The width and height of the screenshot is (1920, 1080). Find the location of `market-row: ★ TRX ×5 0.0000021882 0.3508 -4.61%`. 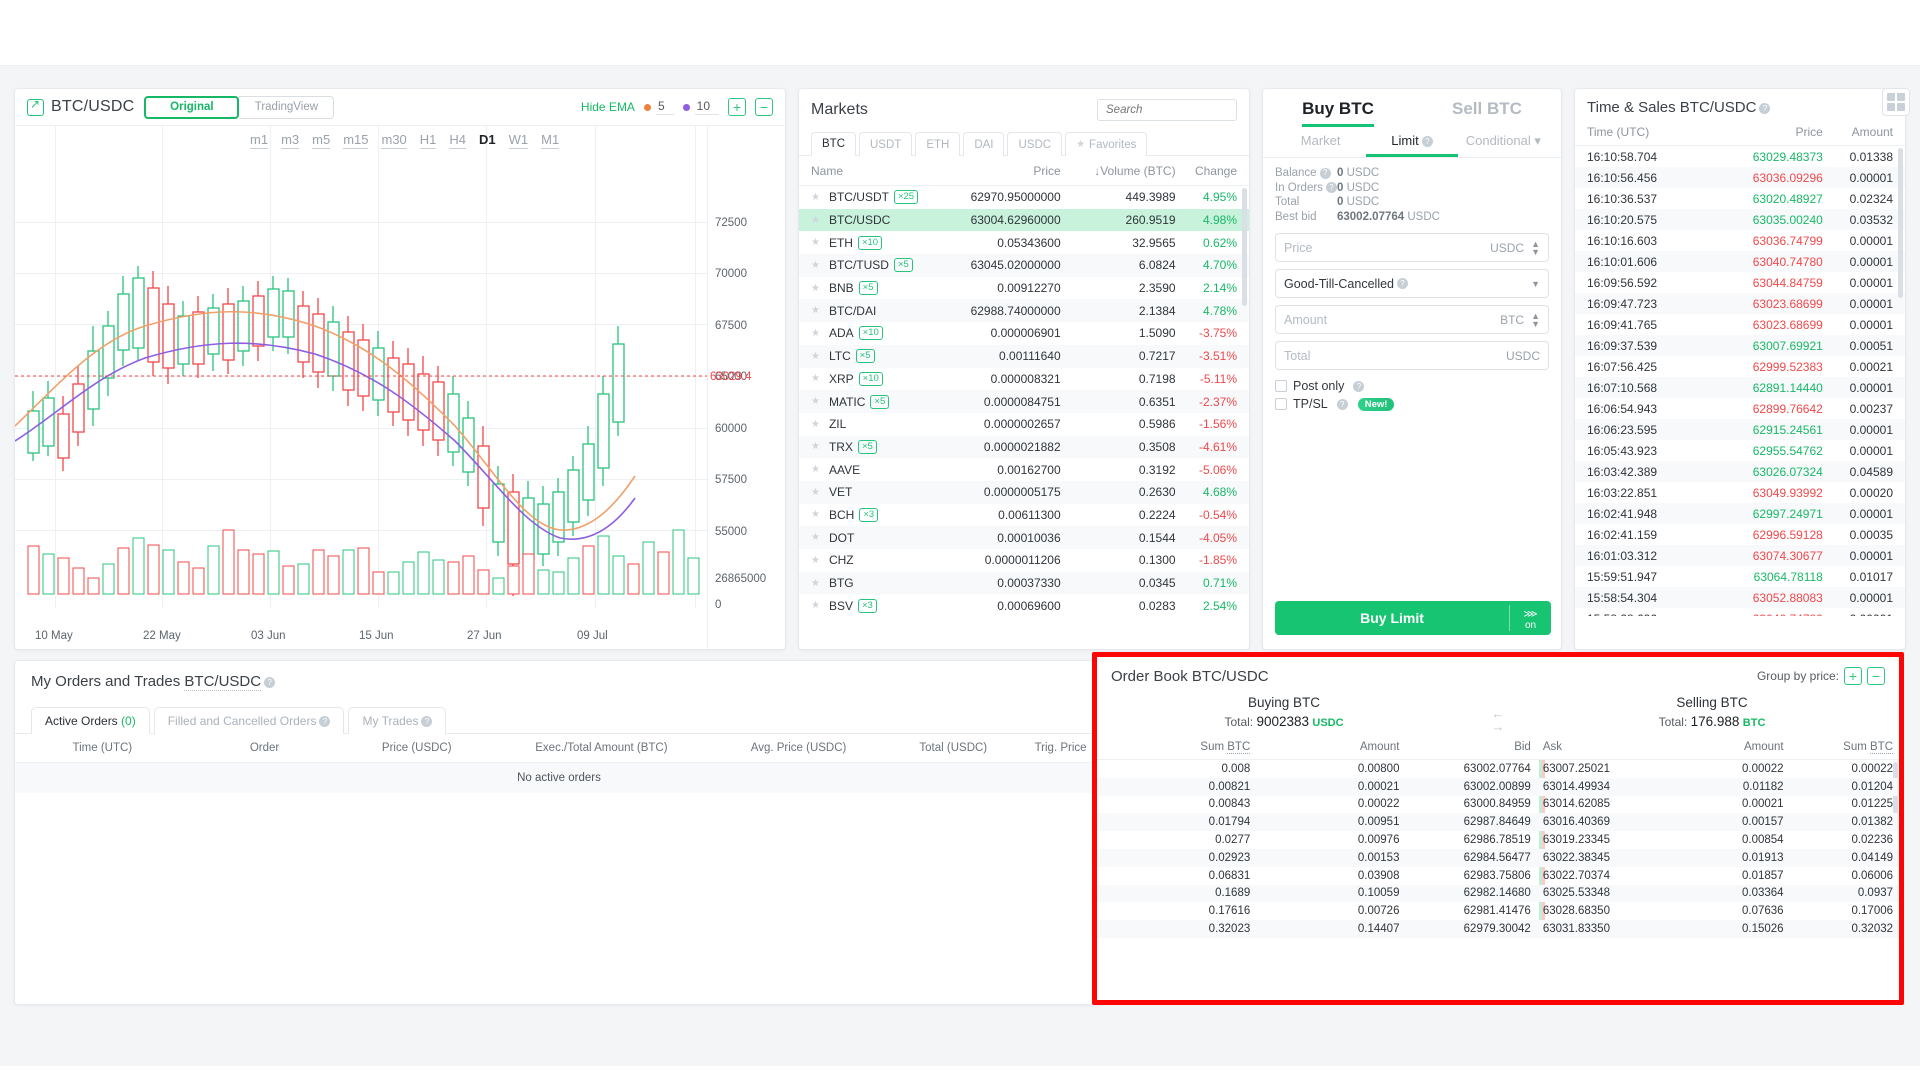

market-row: ★ TRX ×5 0.0000021882 0.3508 -4.61% is located at coordinates (1024, 447).